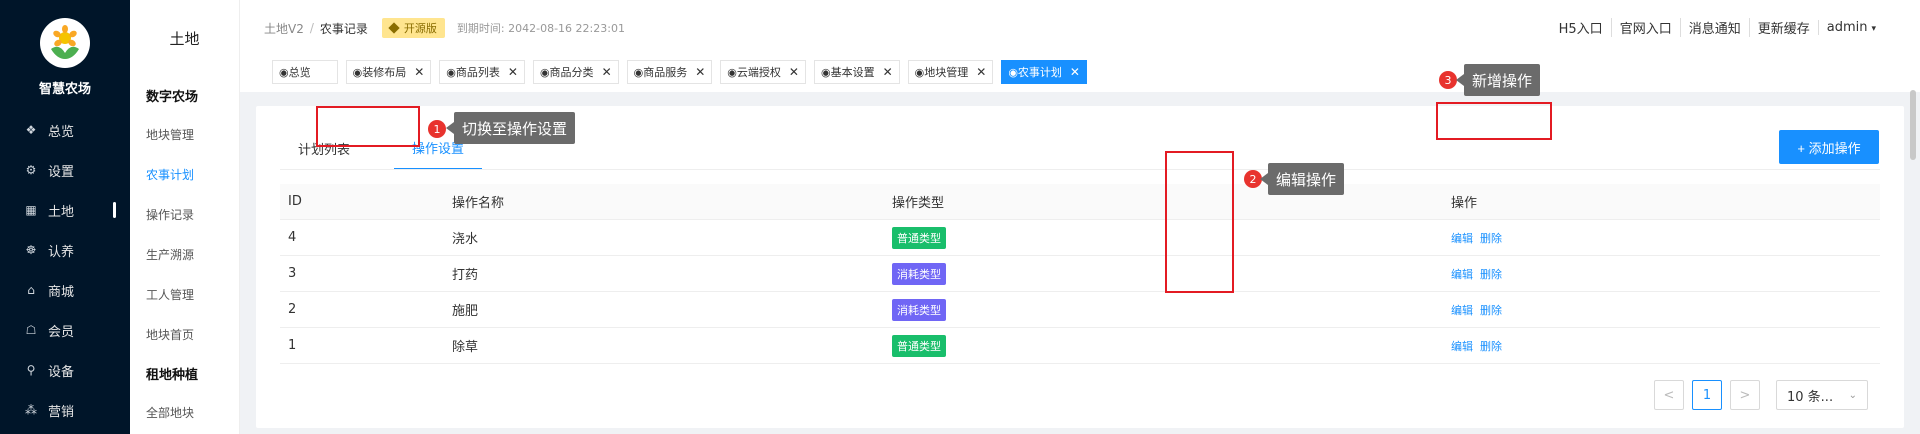 This screenshot has height=434, width=1920. I want to click on table-row: 2 施肥 消耗类型 编辑 删除, so click(1080, 310).